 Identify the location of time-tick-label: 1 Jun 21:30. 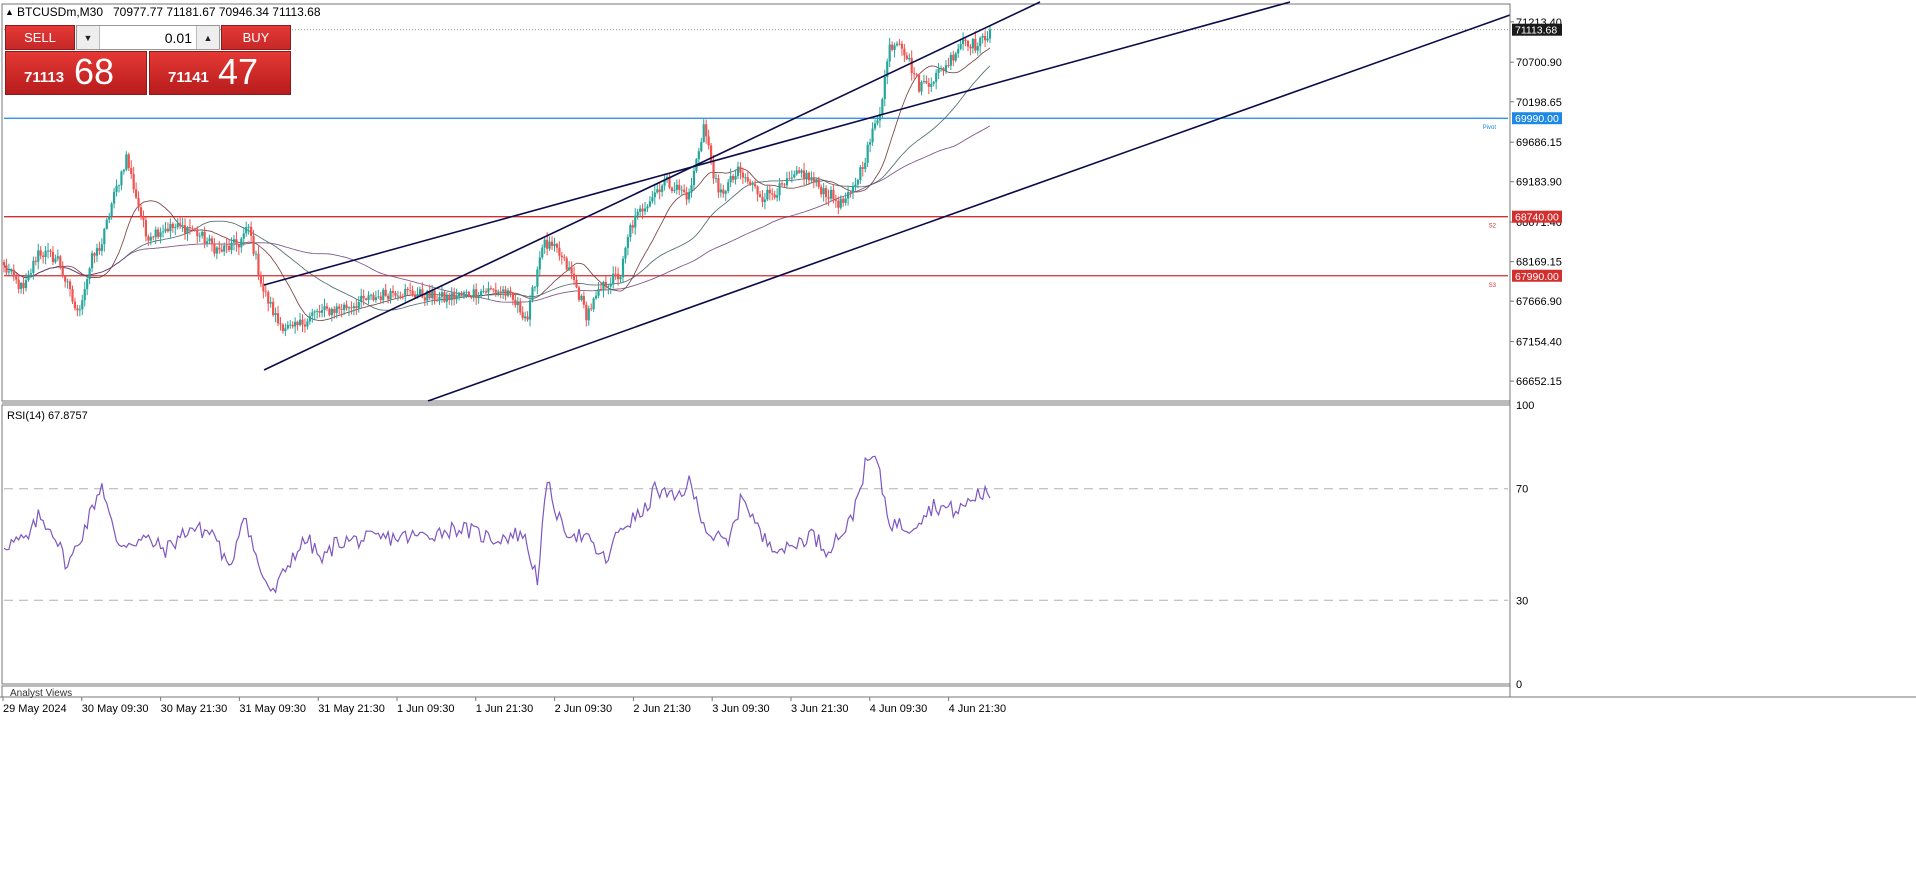
(505, 709).